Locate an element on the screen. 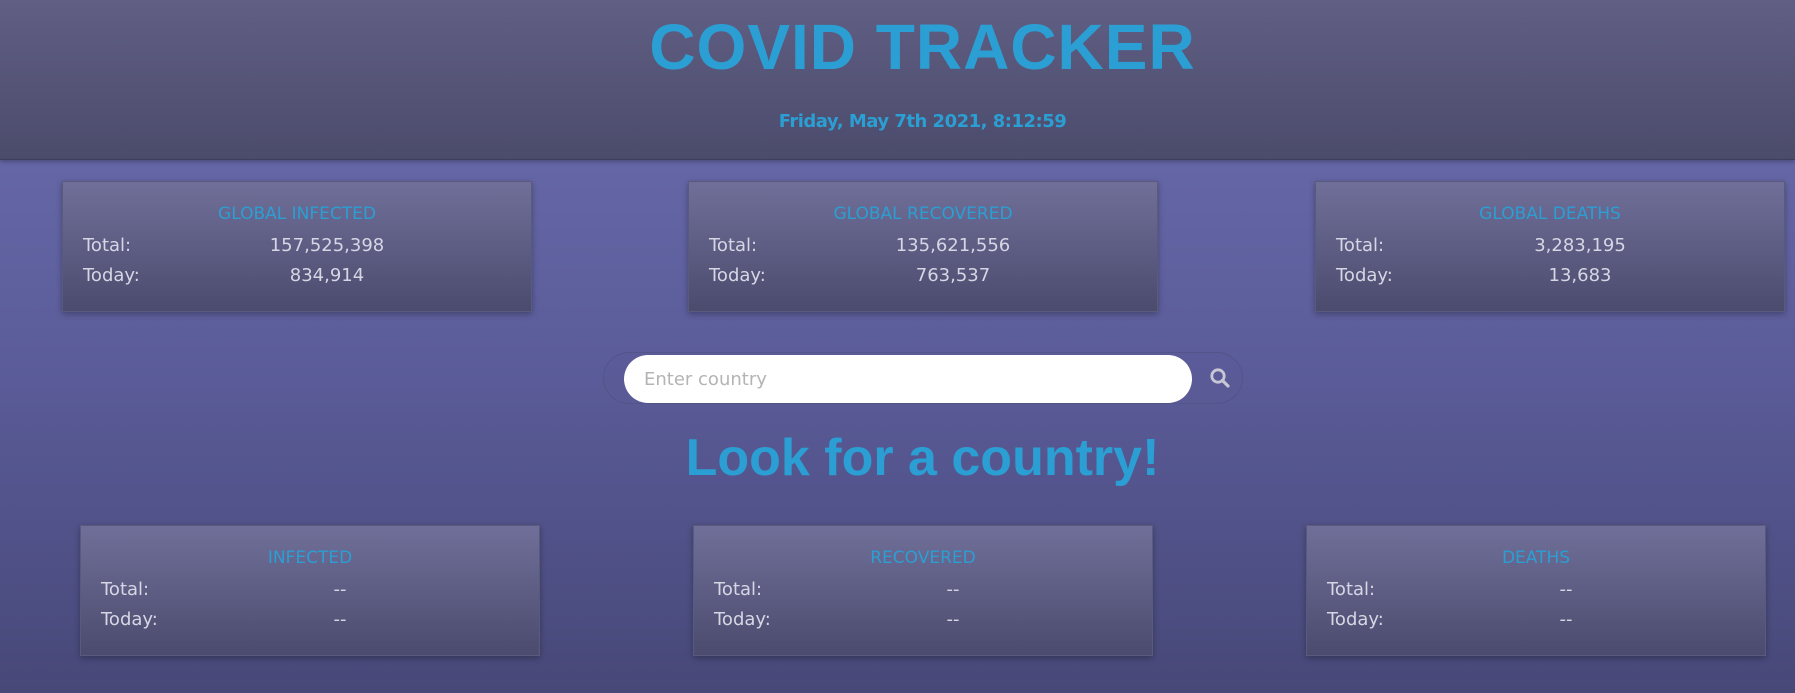 The image size is (1795, 693). card-title: INFECTED is located at coordinates (310, 558).